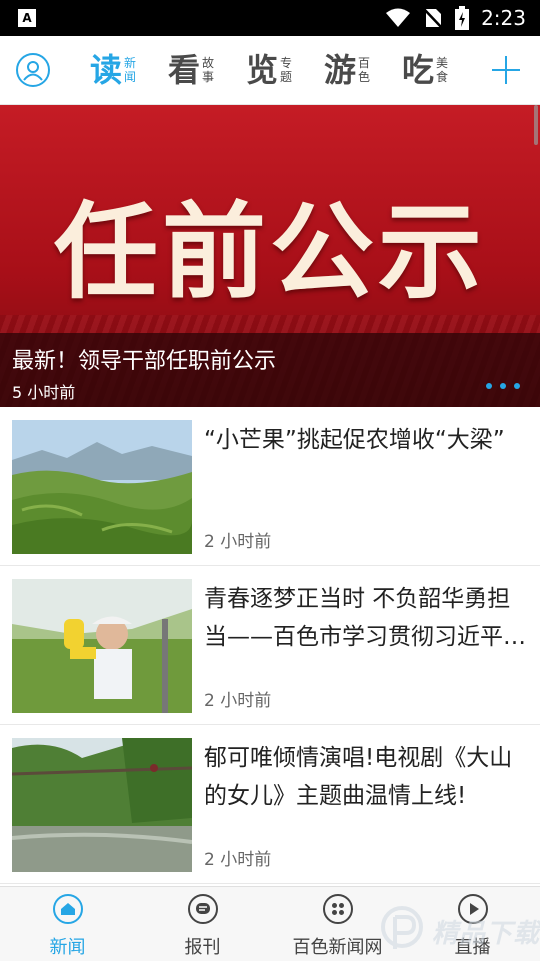 The image size is (540, 961). What do you see at coordinates (27, 18) in the screenshot?
I see `notification-icon: A` at bounding box center [27, 18].